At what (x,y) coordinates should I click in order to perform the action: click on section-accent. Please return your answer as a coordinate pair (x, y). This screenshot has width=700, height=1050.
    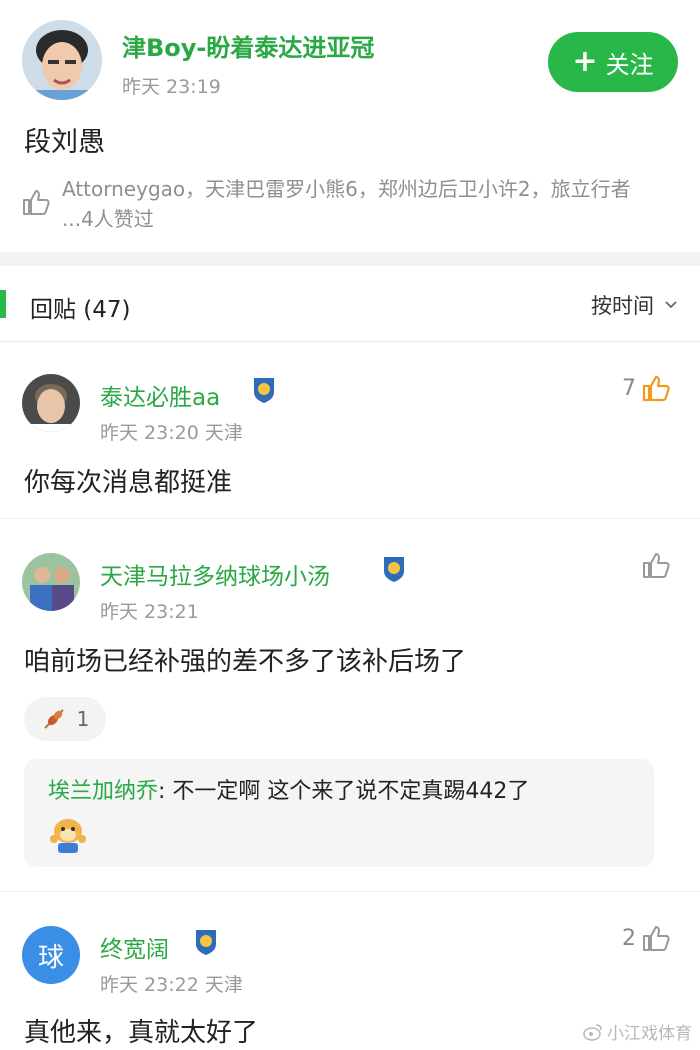
    Looking at the image, I should click on (3, 304).